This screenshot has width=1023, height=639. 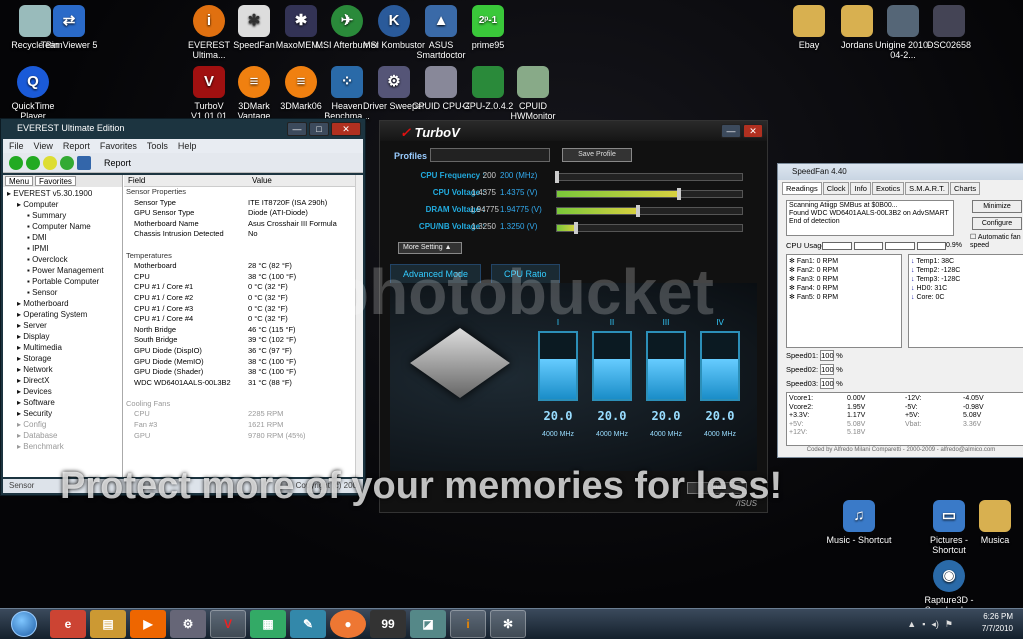 I want to click on tree-item: ▪ Power Management, so click(x=62, y=270).